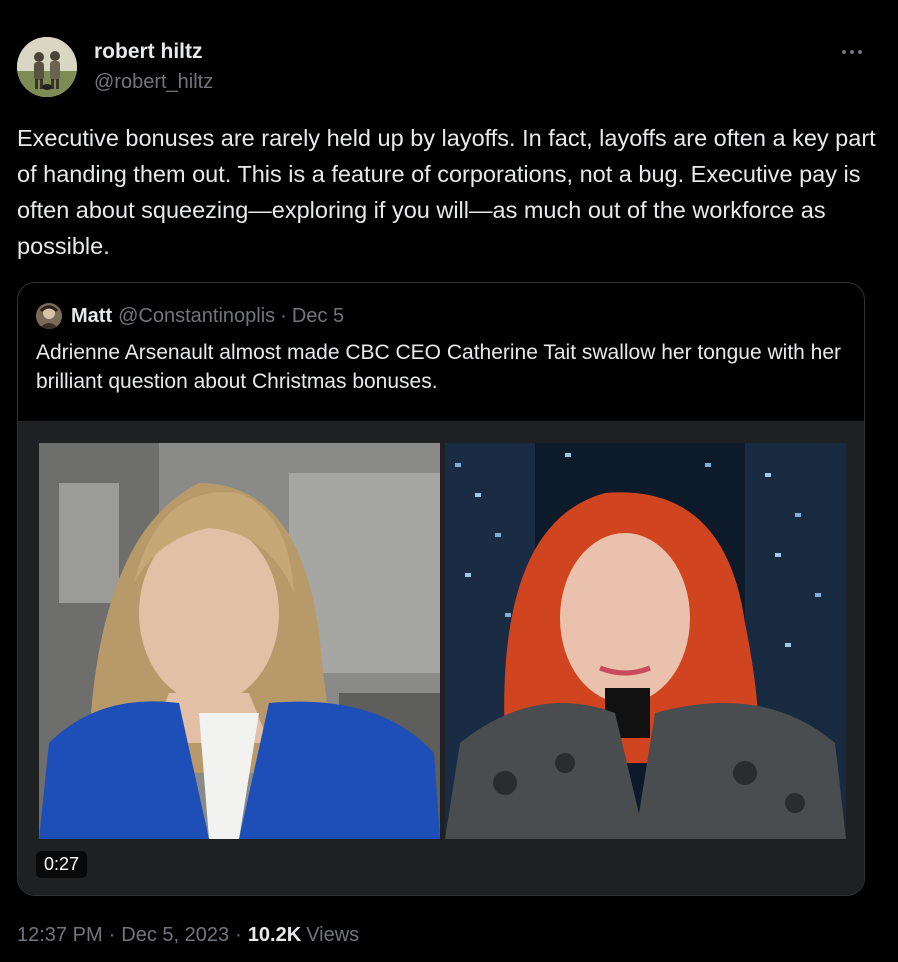 Image resolution: width=898 pixels, height=962 pixels. Describe the element at coordinates (60, 935) in the screenshot. I see `tweet-time: 12:37 PM` at that location.